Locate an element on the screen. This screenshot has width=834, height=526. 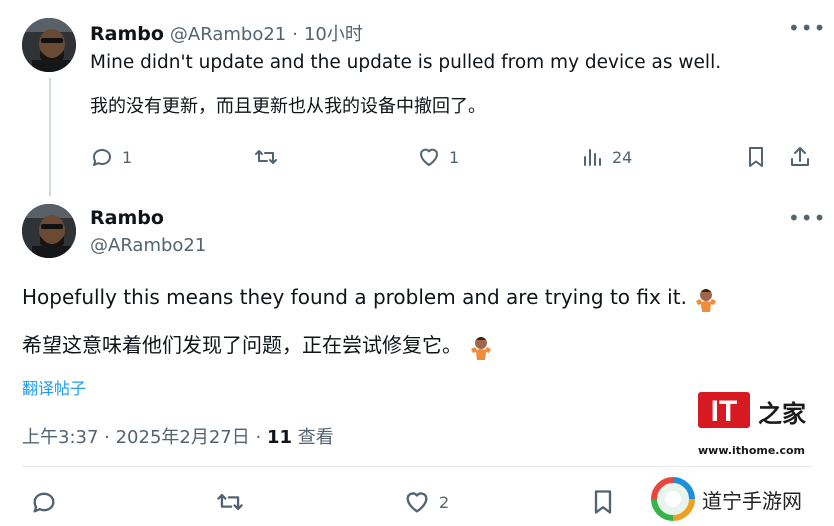
like-button: 2 is located at coordinates (426, 502).